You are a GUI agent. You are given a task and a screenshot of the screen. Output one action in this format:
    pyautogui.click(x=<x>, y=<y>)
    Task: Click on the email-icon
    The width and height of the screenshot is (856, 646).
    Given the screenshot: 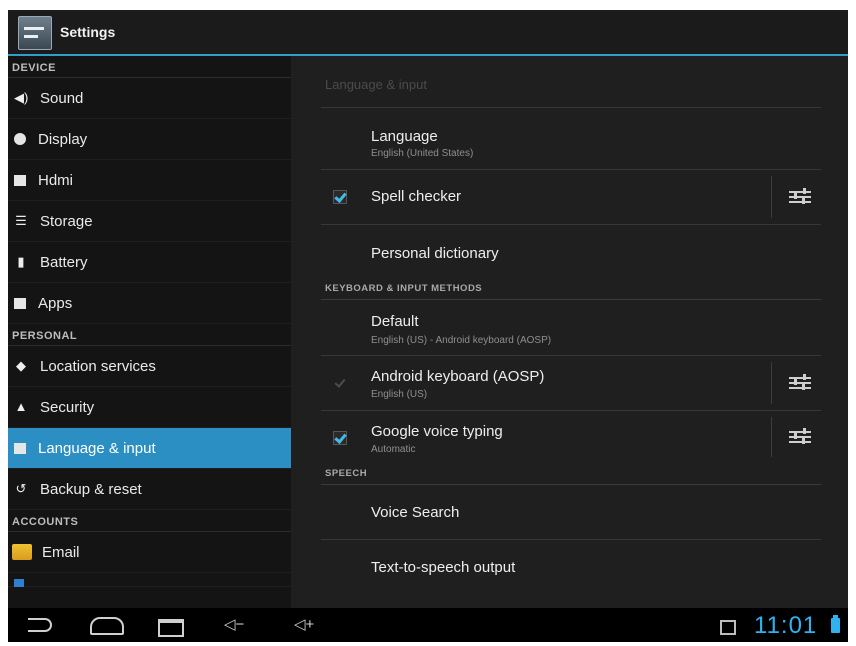 What is the action you would take?
    pyautogui.click(x=22, y=552)
    